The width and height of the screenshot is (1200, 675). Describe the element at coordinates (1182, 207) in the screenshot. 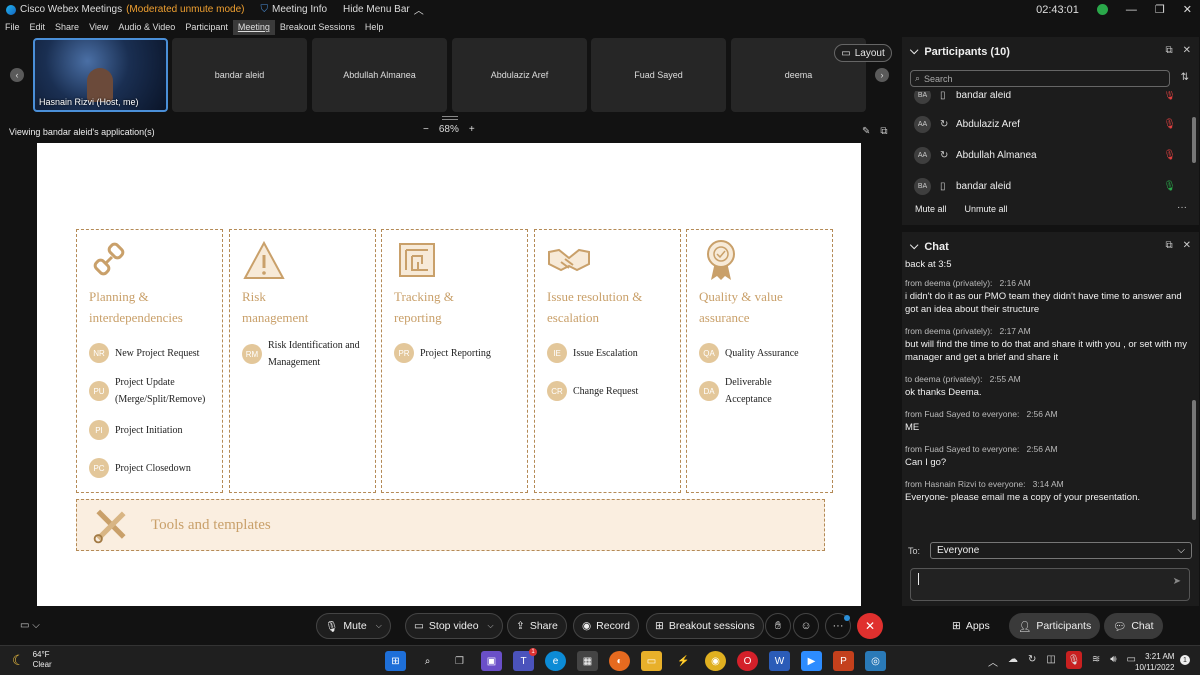

I see `more-options-icon: ···` at that location.